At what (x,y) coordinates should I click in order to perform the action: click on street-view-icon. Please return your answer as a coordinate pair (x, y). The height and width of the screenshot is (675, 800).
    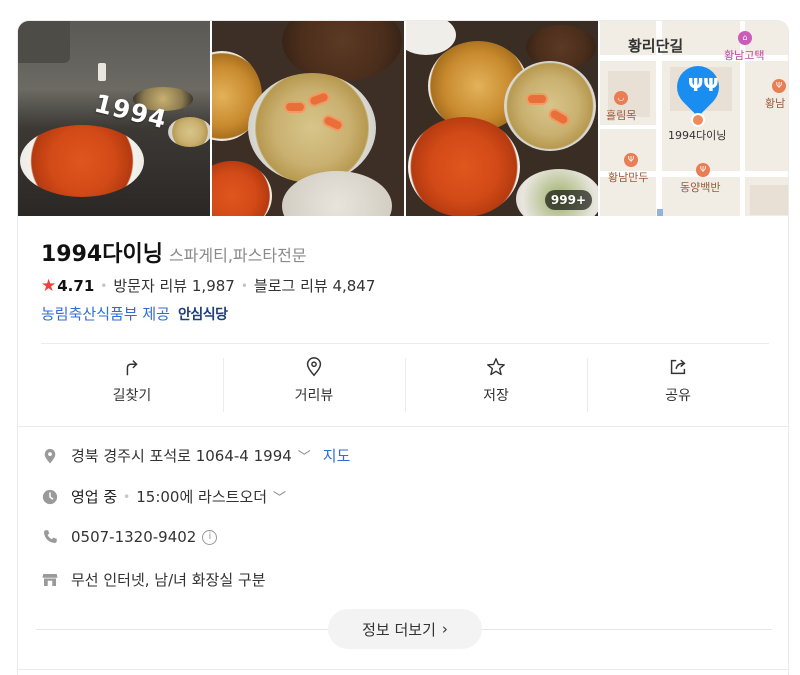
    Looking at the image, I should click on (314, 367).